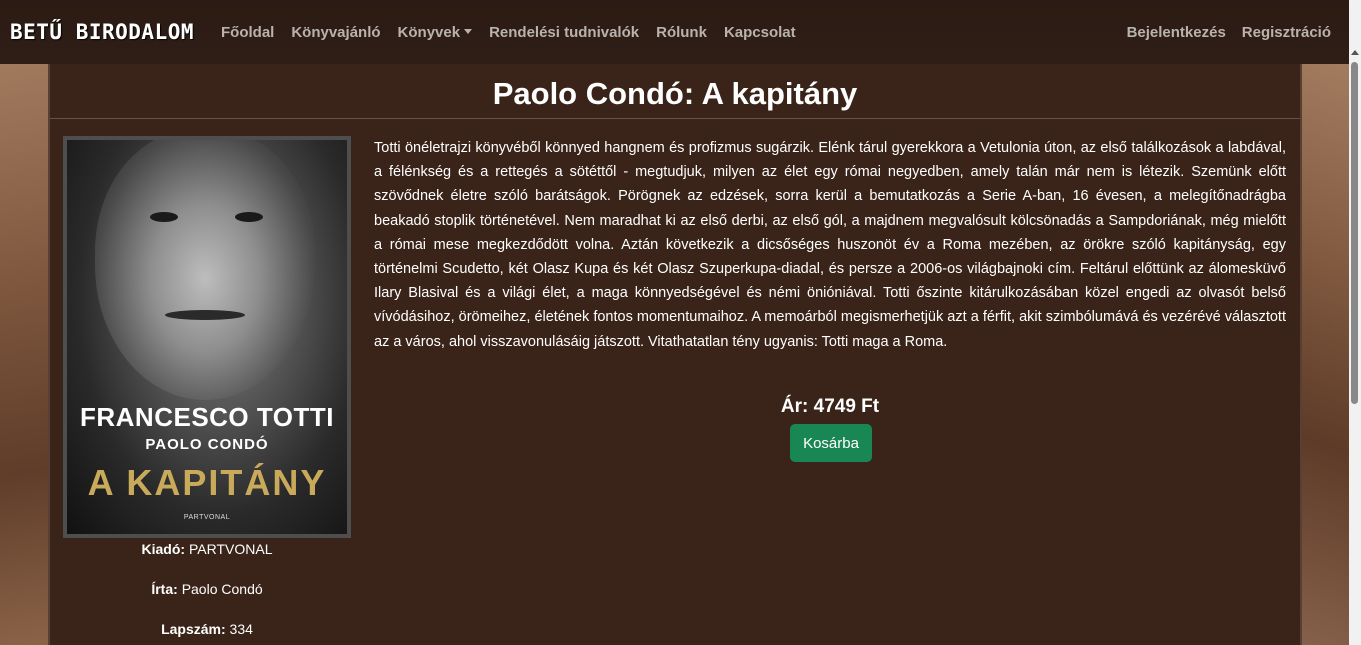 The width and height of the screenshot is (1361, 645). Describe the element at coordinates (794, 406) in the screenshot. I see `price-label: Ár:` at that location.